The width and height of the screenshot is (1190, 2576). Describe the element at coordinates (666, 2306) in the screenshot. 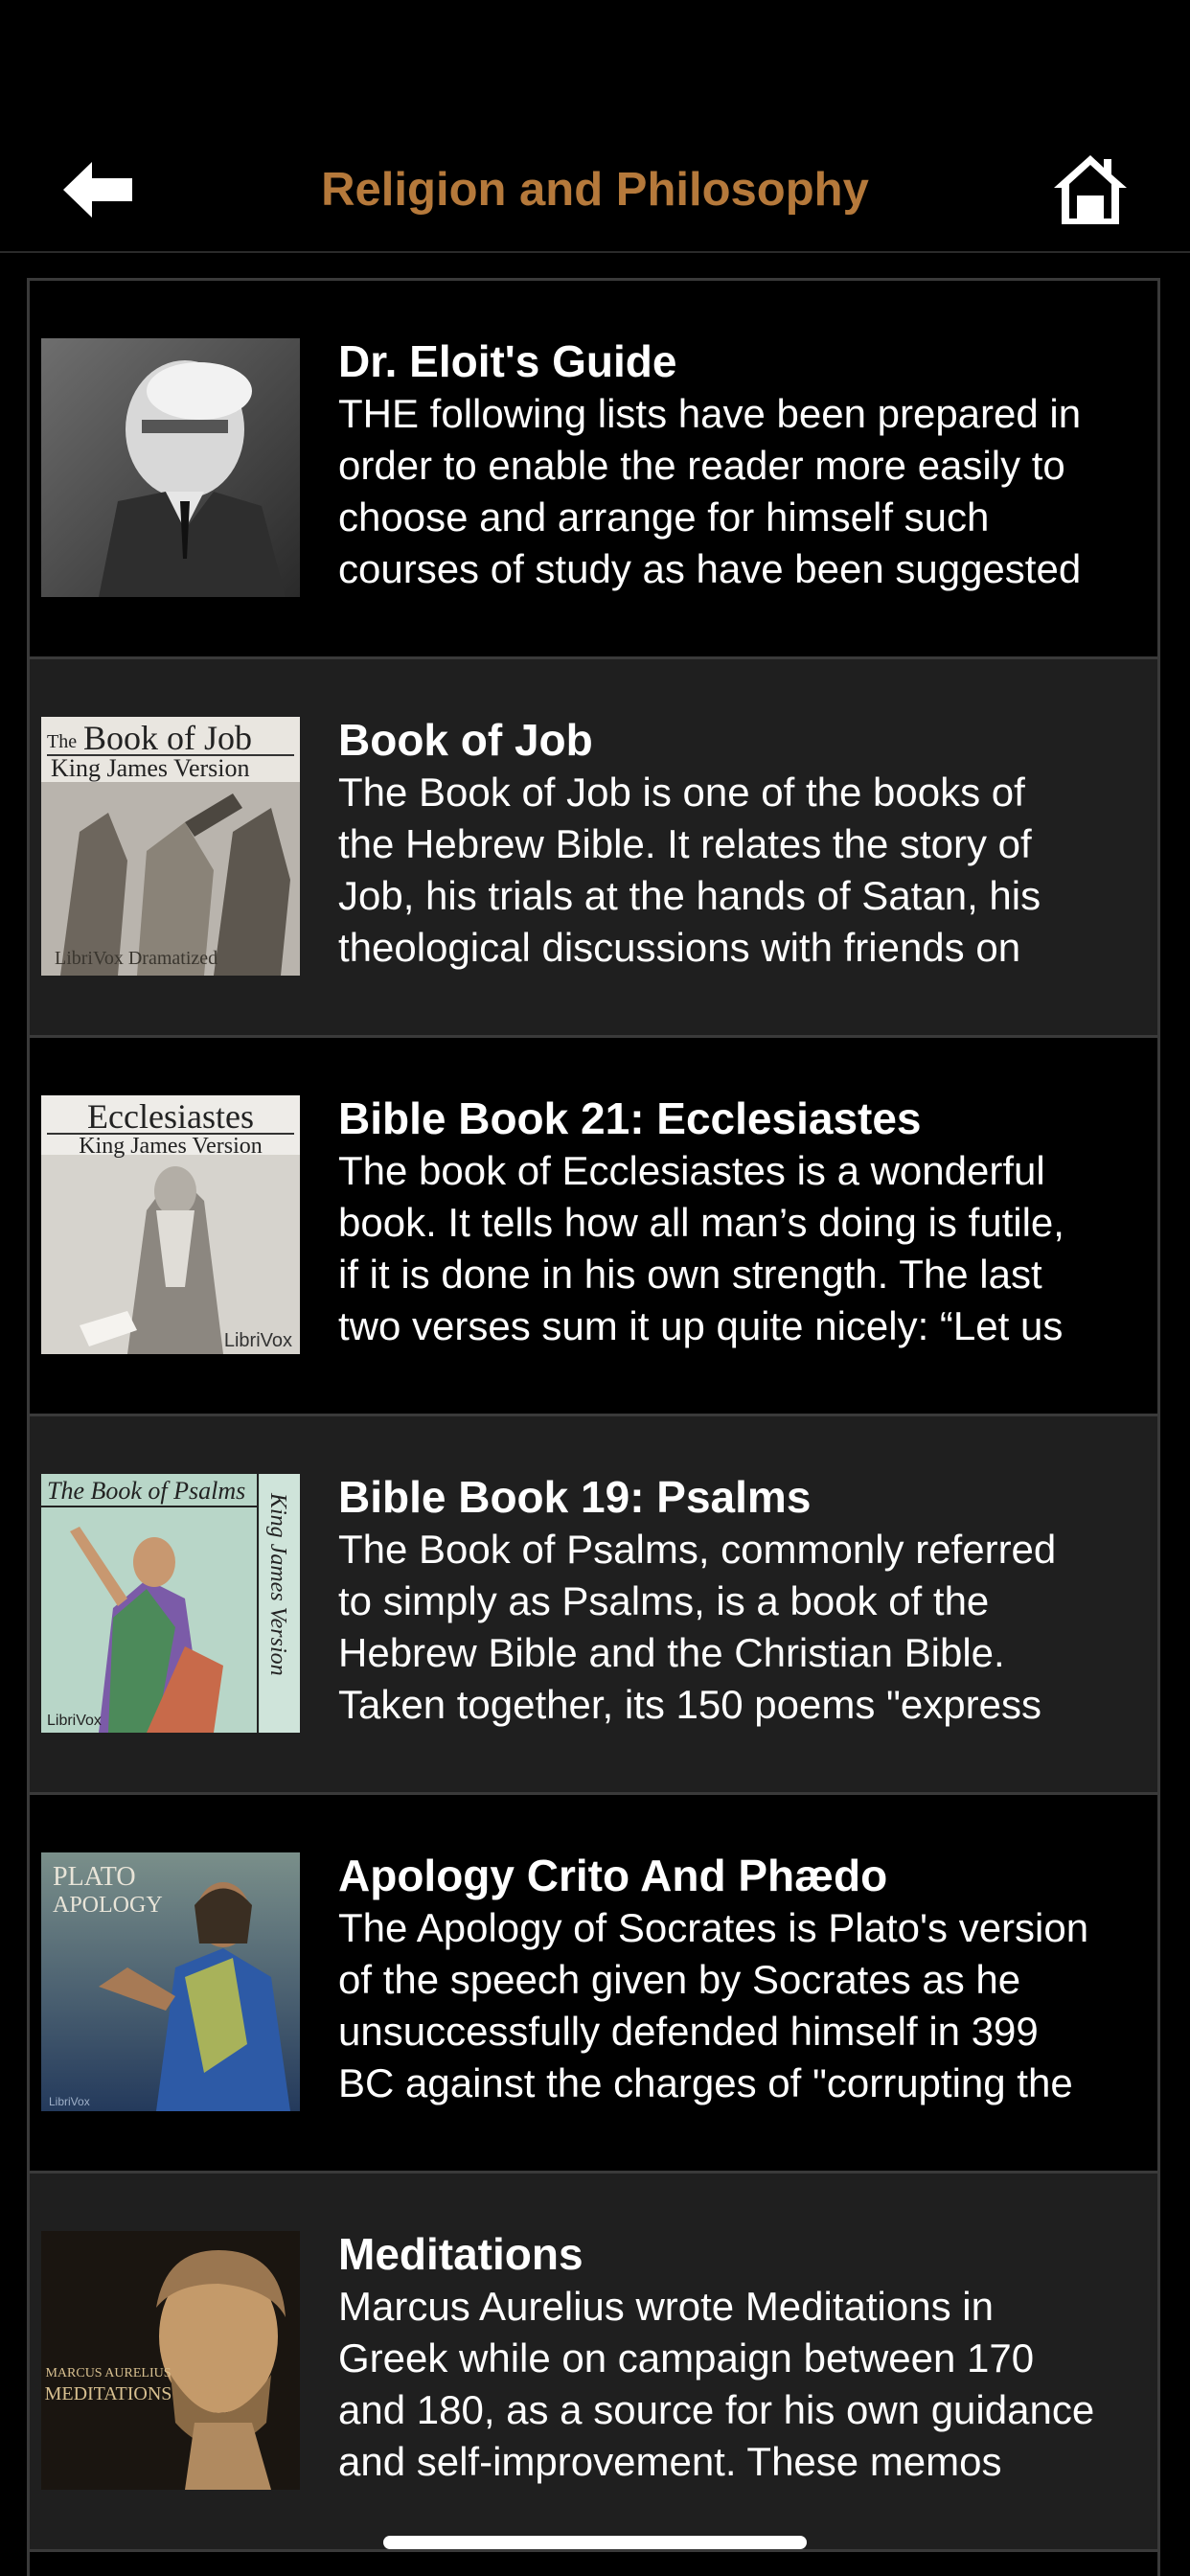

I see `description-line: Marcus Aurelius wrote Meditations in` at that location.